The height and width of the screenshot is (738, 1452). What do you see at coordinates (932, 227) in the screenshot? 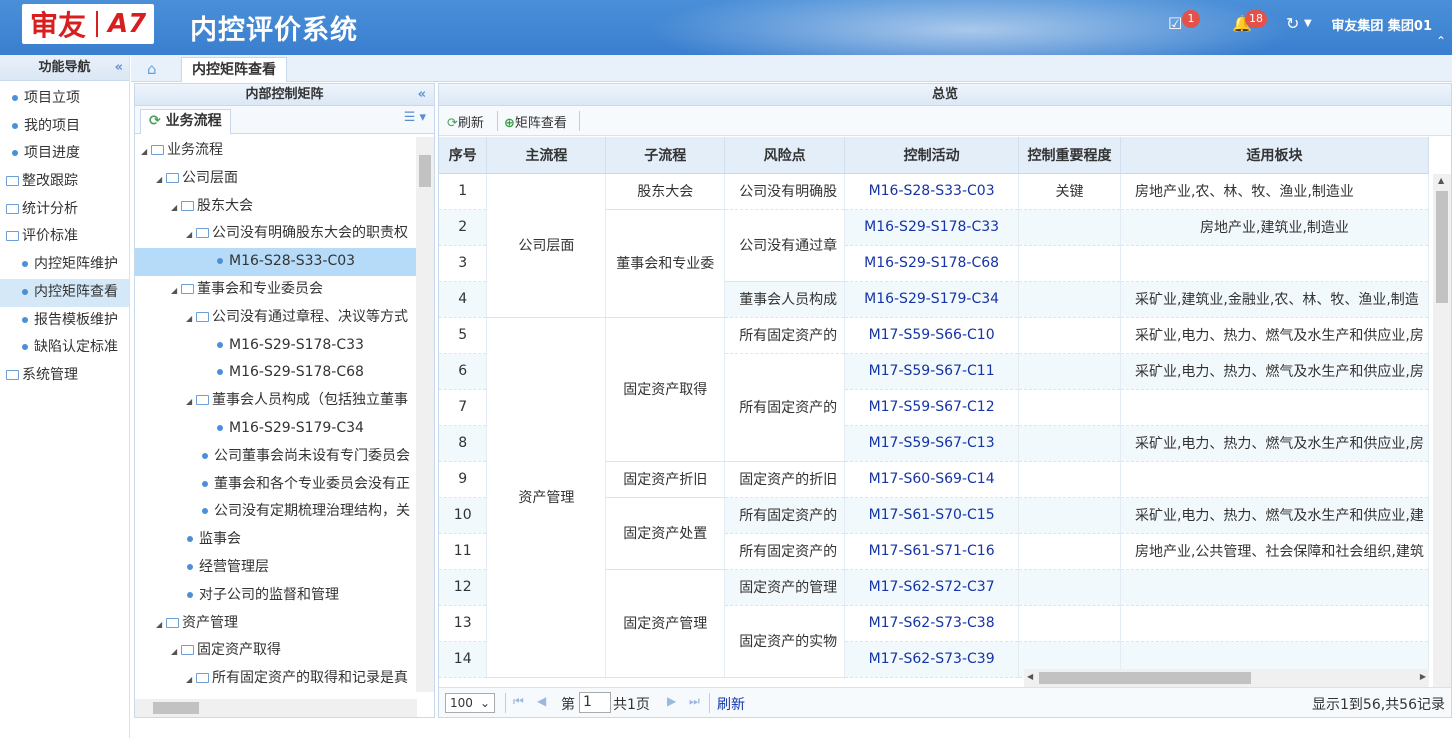
I see `control-activity-cell: M16-S29-S178-C33` at bounding box center [932, 227].